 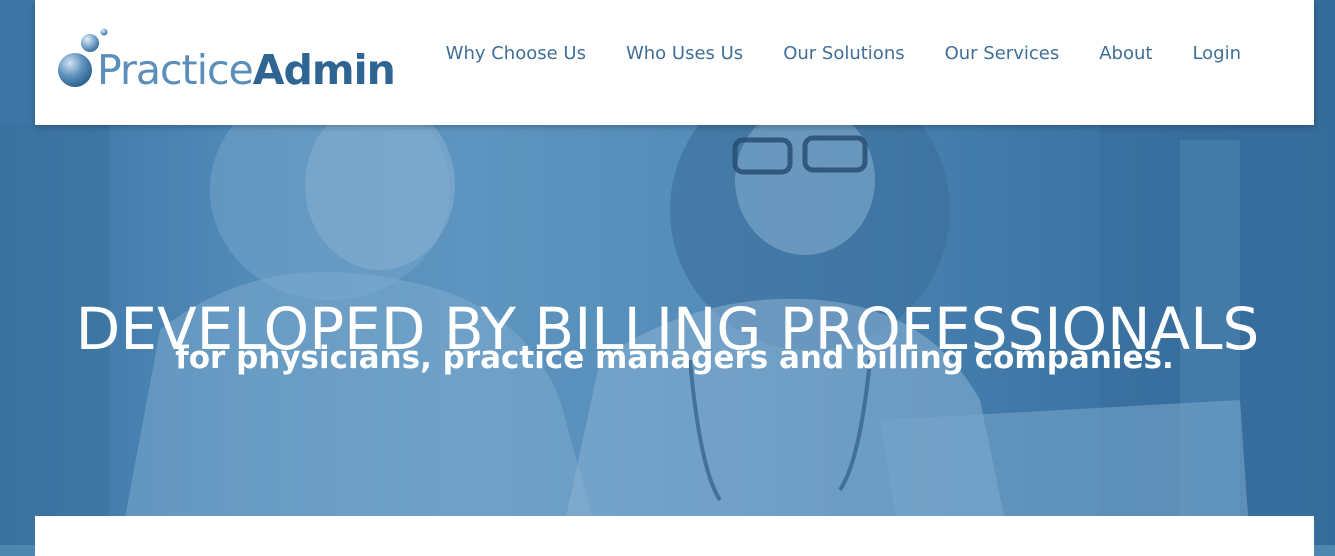 I want to click on brand-wordmark: PracticeAdmin, so click(x=246, y=70).